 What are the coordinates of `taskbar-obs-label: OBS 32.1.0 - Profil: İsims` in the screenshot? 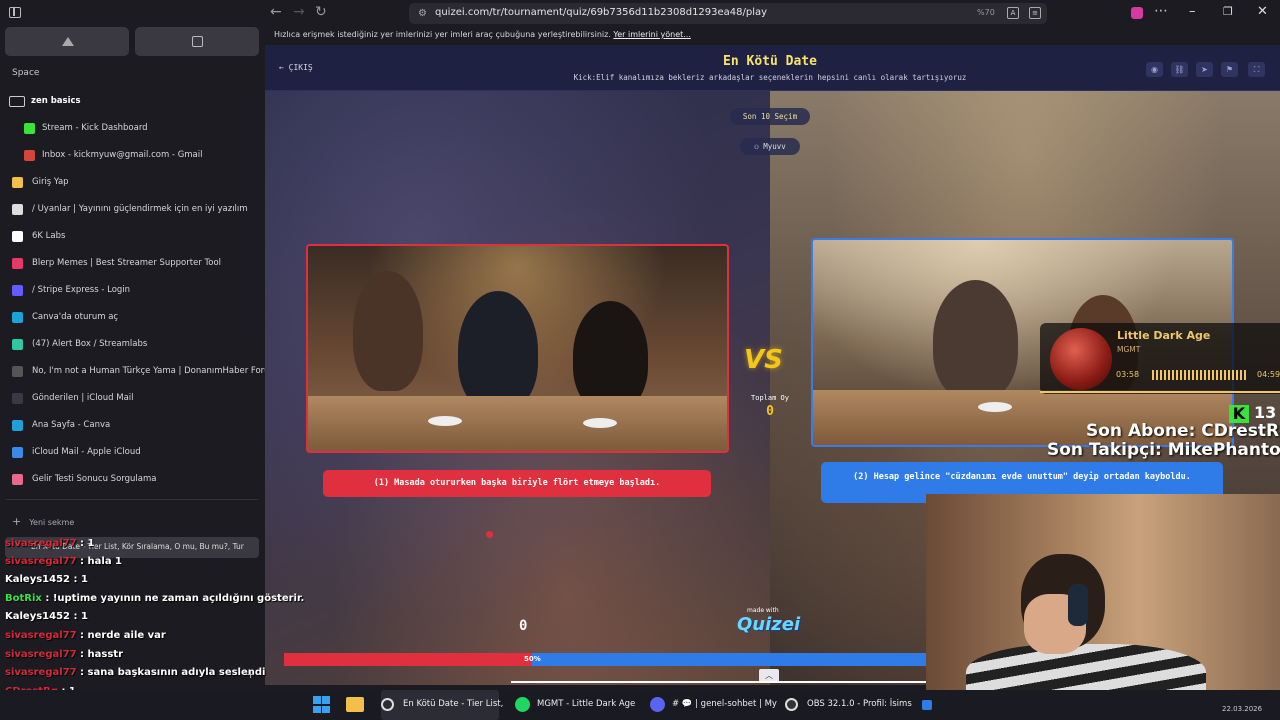 It's located at (859, 704).